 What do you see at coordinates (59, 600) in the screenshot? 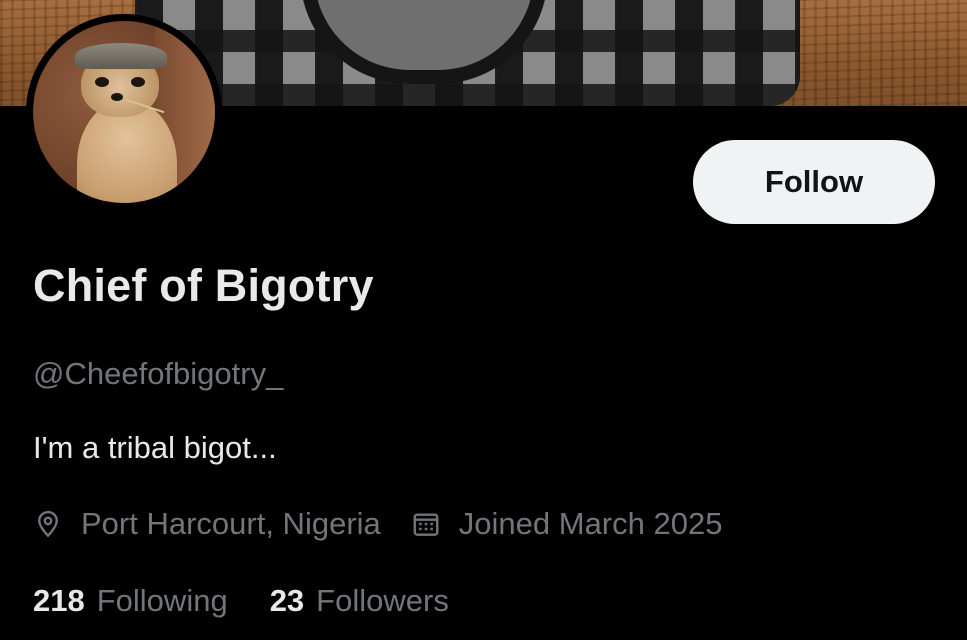
I see `following-count: 218` at bounding box center [59, 600].